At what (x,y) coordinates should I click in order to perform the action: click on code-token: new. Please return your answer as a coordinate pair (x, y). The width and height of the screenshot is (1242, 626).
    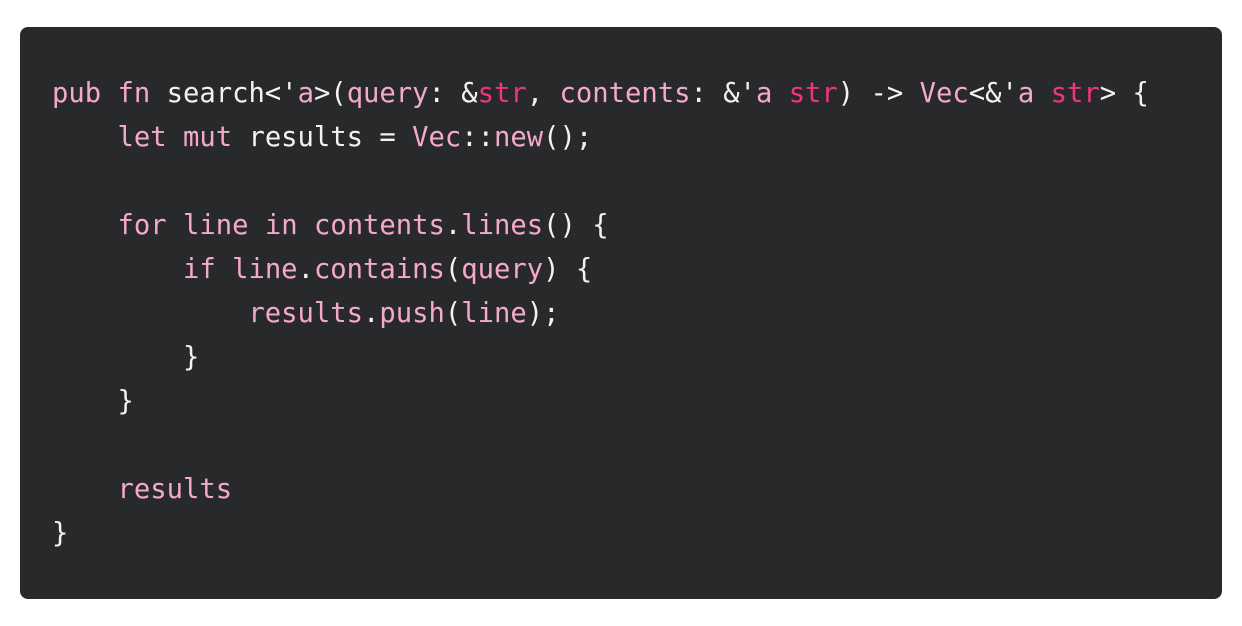
    Looking at the image, I should click on (519, 137).